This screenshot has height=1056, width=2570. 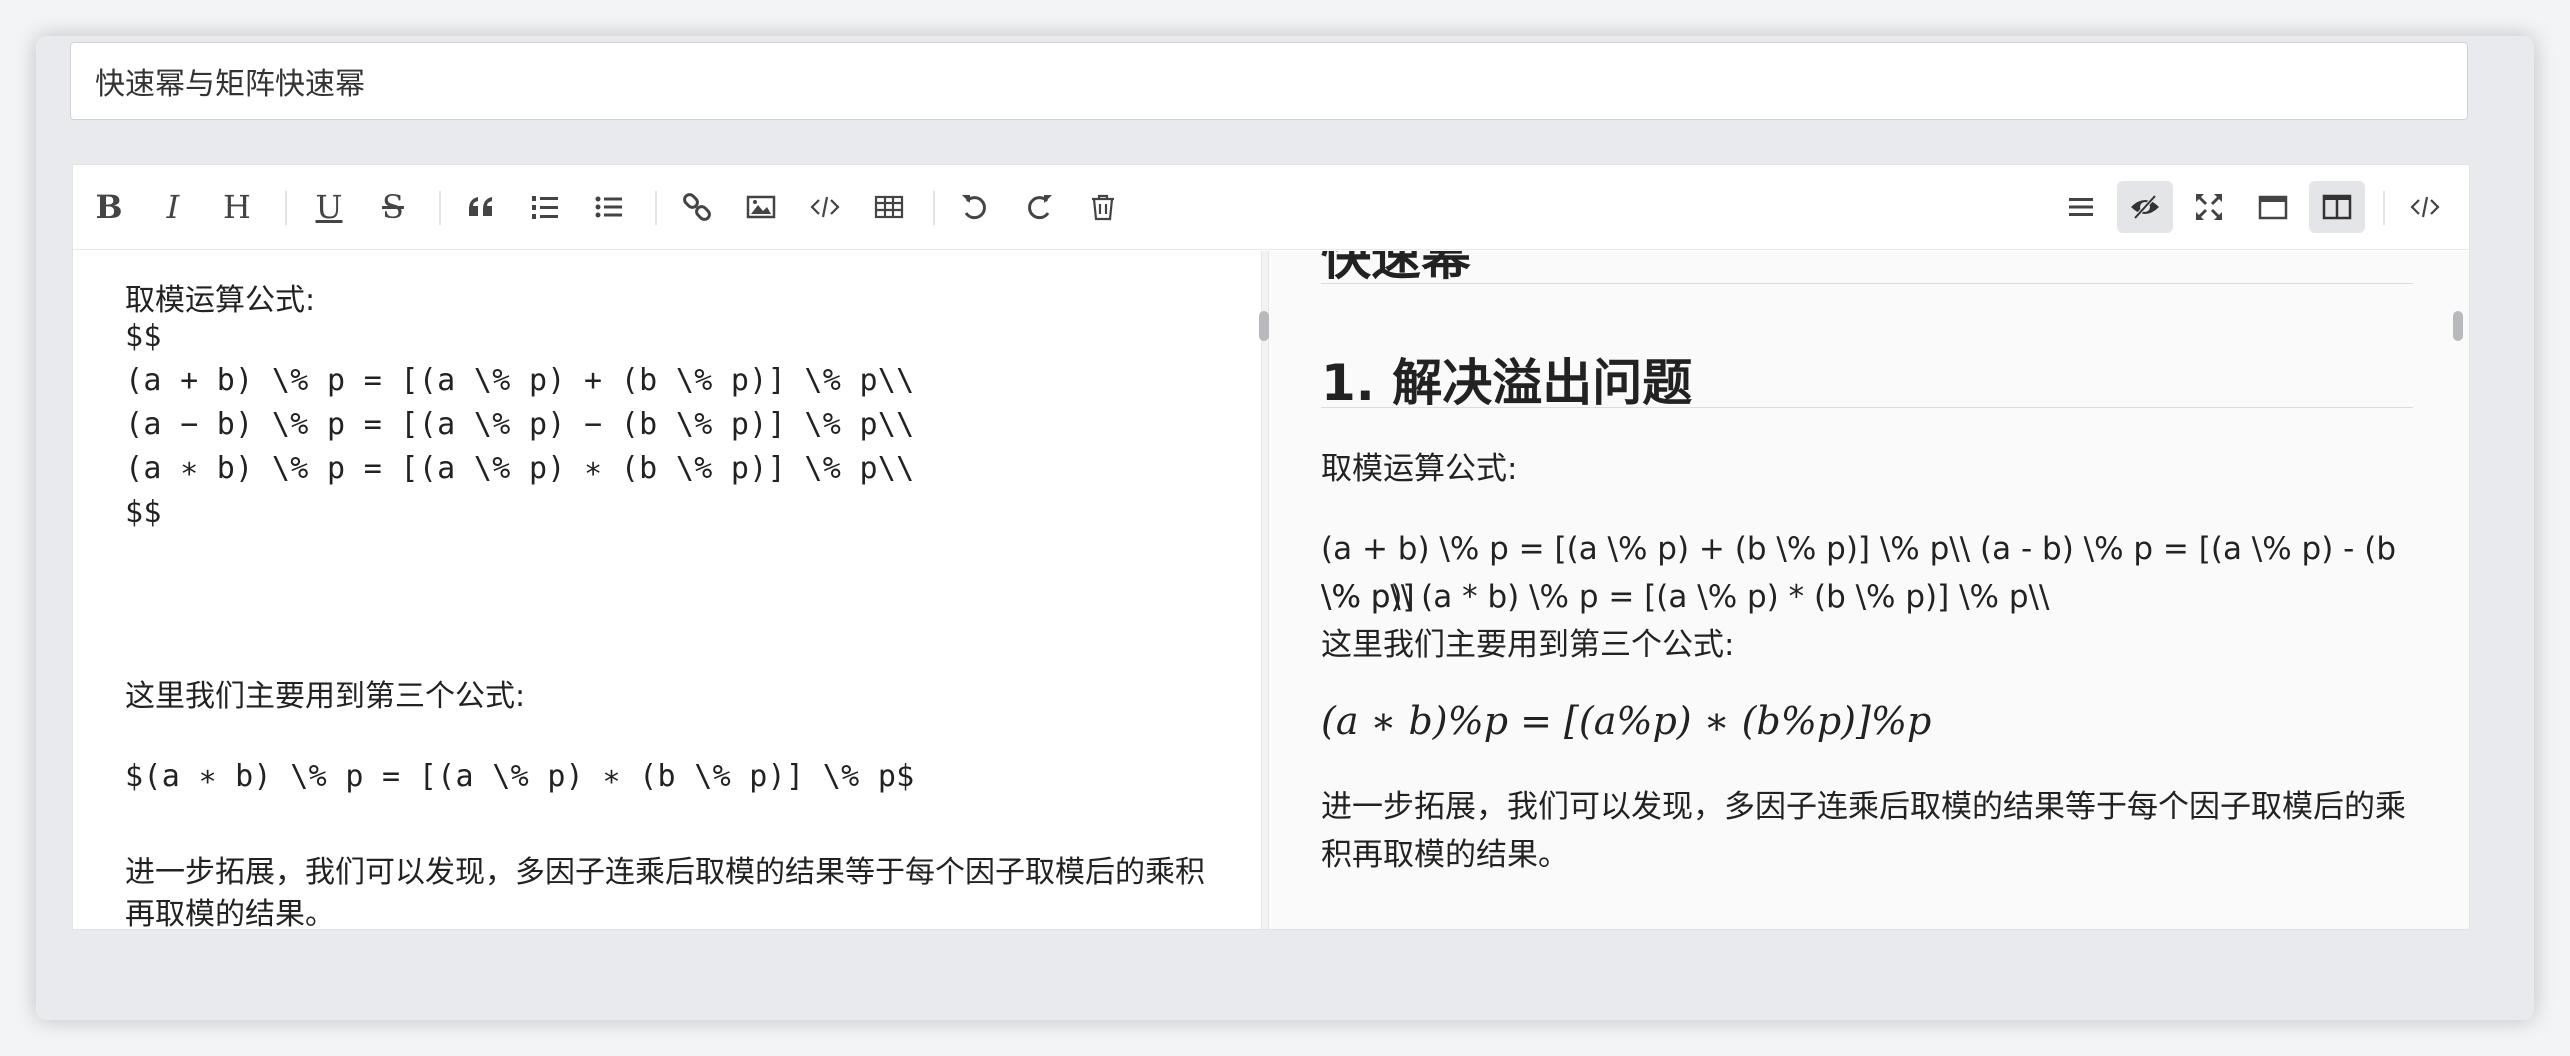 I want to click on heading-button: H, so click(x=237, y=207).